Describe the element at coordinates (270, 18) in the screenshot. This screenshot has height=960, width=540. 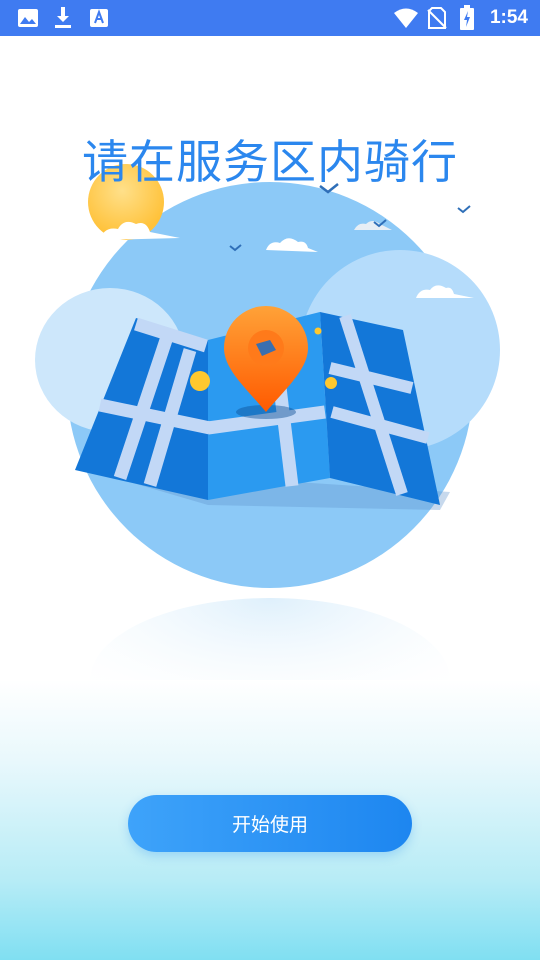
I see `status-bar: 1:54` at that location.